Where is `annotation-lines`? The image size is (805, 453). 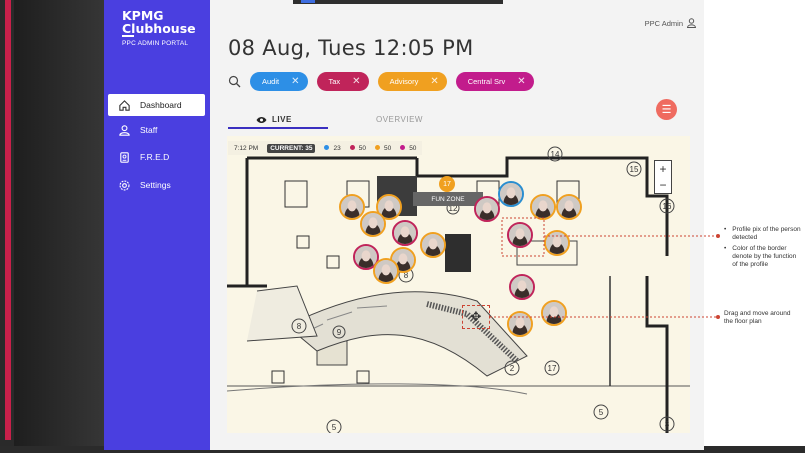 annotation-lines is located at coordinates (605, 268).